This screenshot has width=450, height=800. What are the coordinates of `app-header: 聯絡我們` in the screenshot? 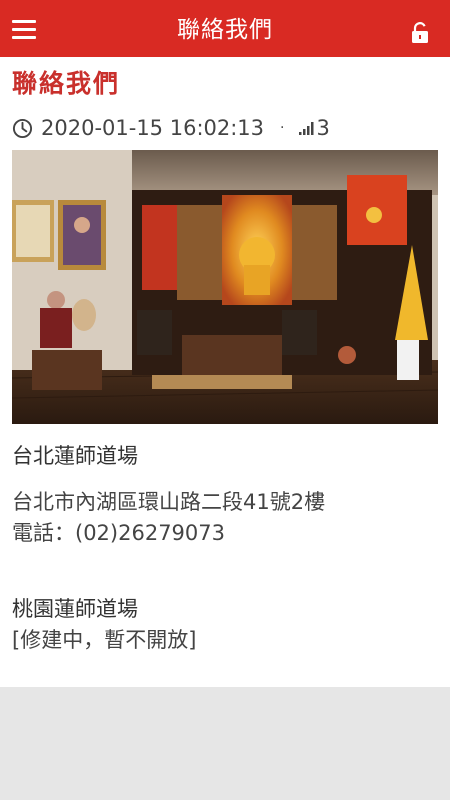 It's located at (225, 28).